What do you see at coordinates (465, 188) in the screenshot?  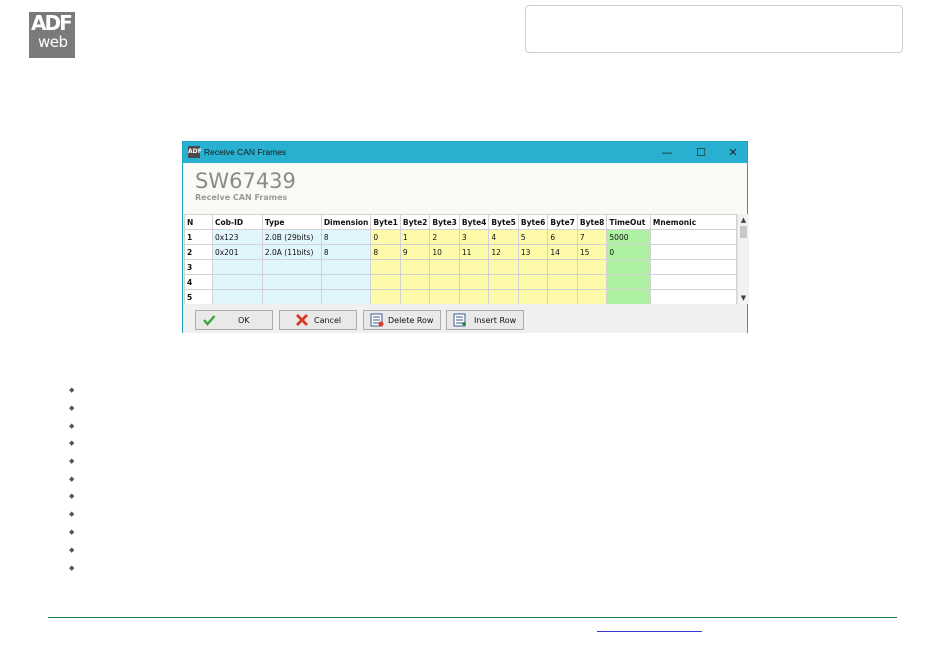 I see `header-panel: SW67439 Receive CAN Frames` at bounding box center [465, 188].